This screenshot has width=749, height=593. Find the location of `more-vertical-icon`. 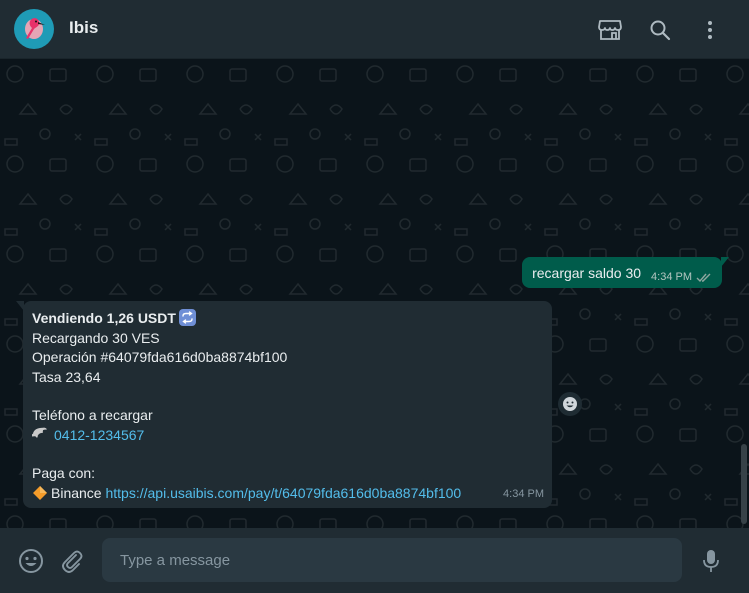

more-vertical-icon is located at coordinates (710, 30).